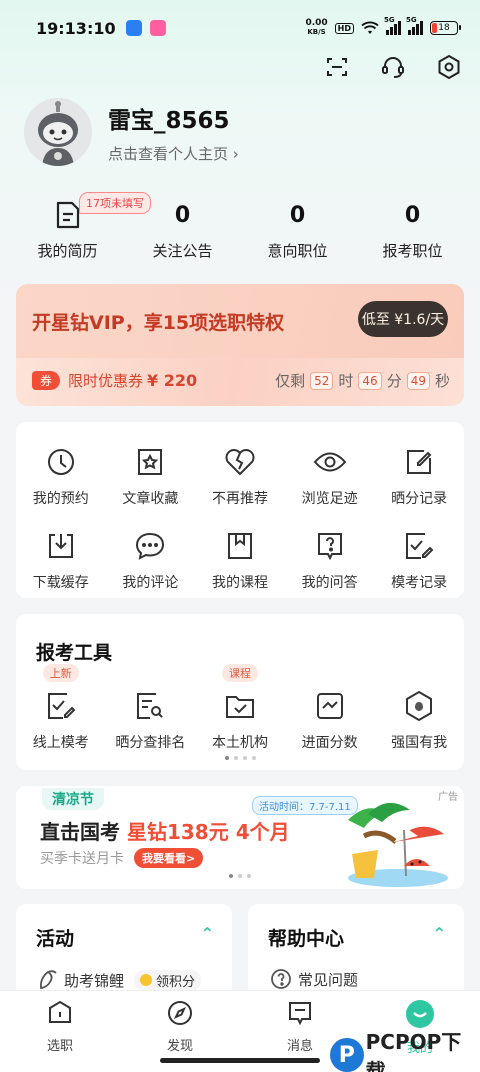  What do you see at coordinates (240, 546) in the screenshot?
I see `book-icon` at bounding box center [240, 546].